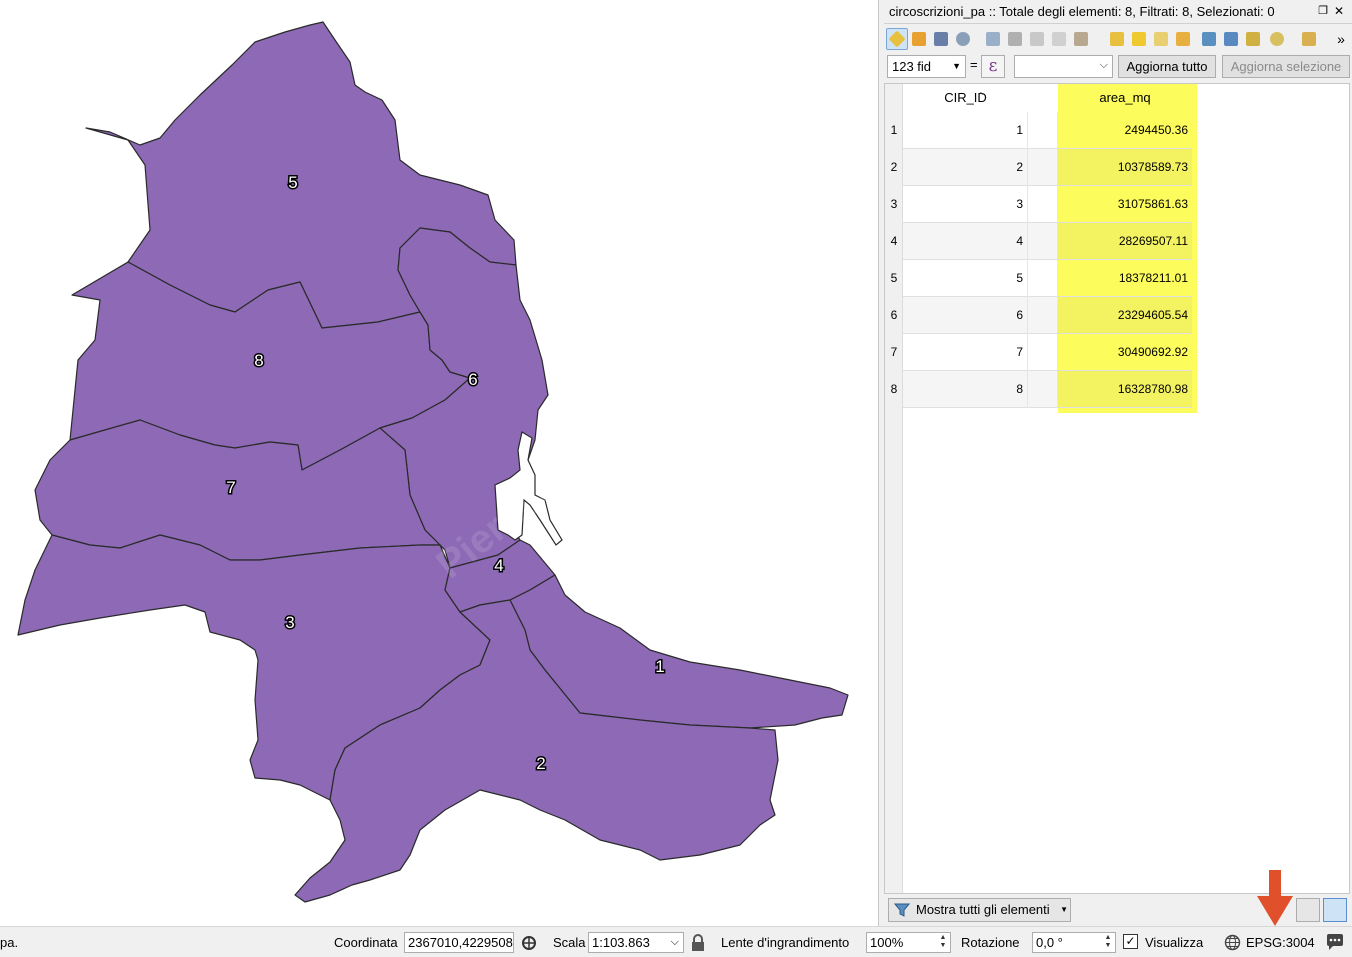 This screenshot has height=957, width=1352. What do you see at coordinates (1275, 898) in the screenshot?
I see `annotation-arrow-icon` at bounding box center [1275, 898].